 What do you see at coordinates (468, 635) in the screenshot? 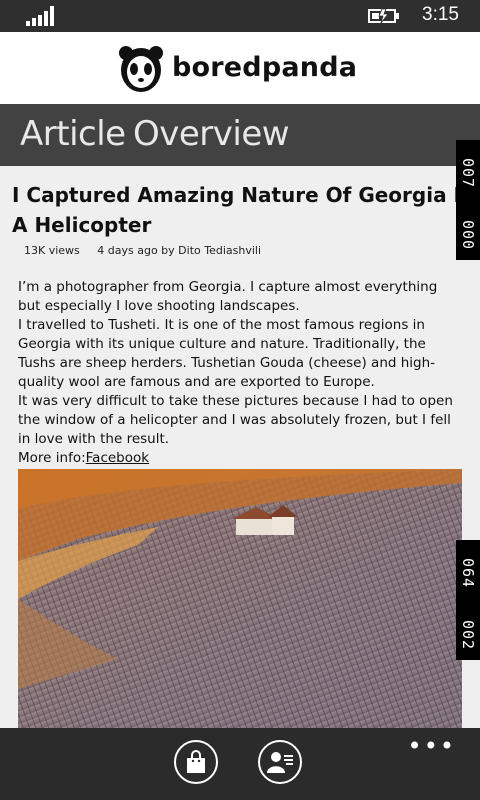
I see `side-counter-value: 002` at bounding box center [468, 635].